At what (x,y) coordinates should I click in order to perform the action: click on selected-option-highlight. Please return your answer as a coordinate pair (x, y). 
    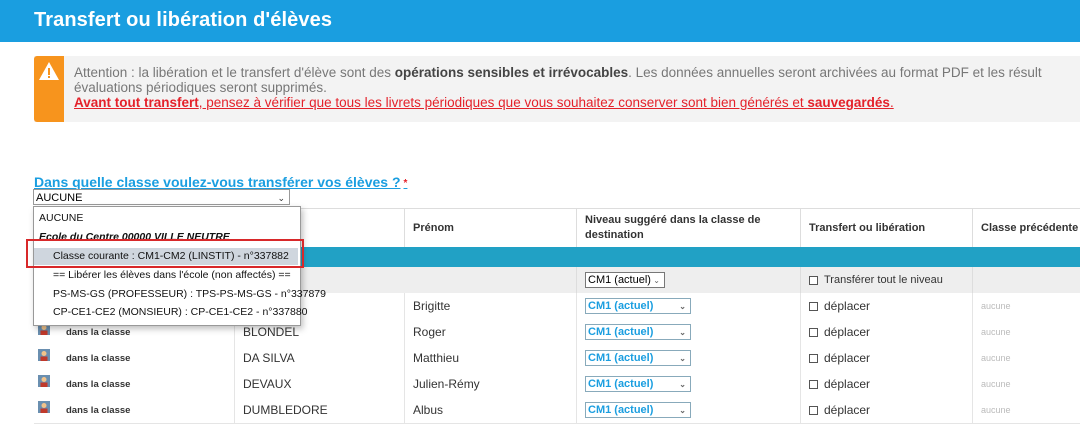
    Looking at the image, I should click on (165, 253).